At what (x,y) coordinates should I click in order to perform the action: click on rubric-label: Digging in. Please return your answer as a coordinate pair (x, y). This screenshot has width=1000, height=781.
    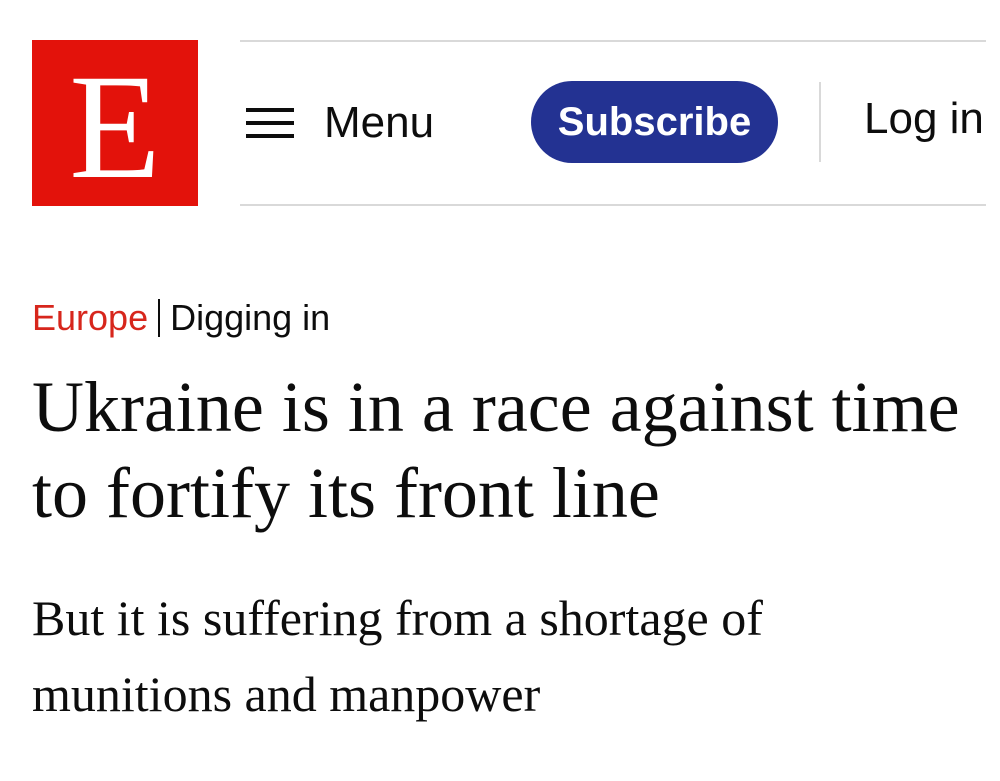
    Looking at the image, I should click on (250, 317).